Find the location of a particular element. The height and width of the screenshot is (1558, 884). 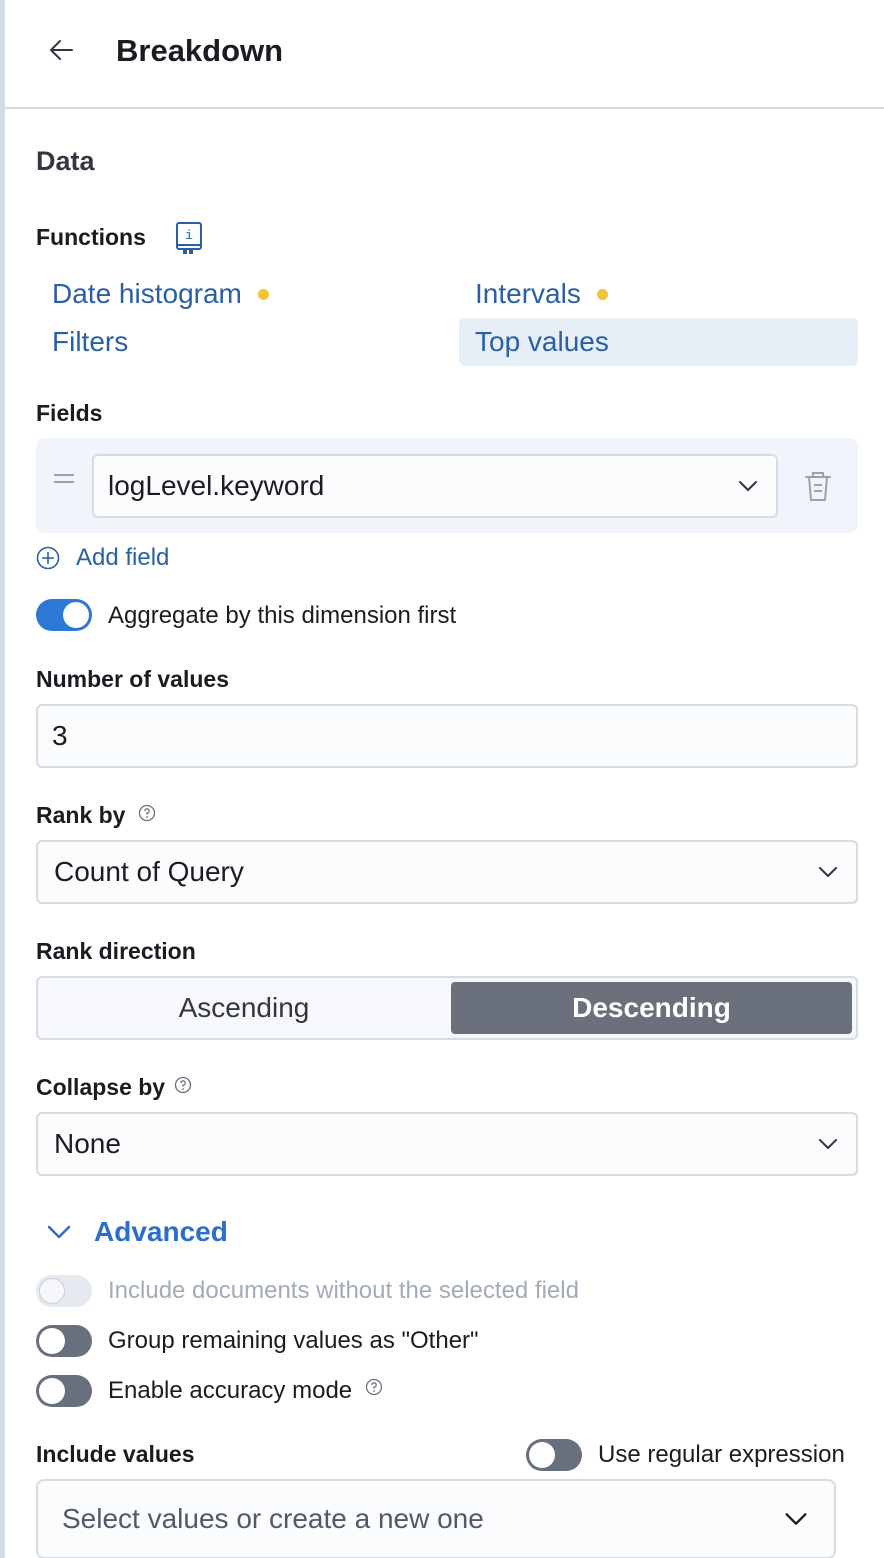

collapse-by-label: Collapse by is located at coordinates (114, 1087).